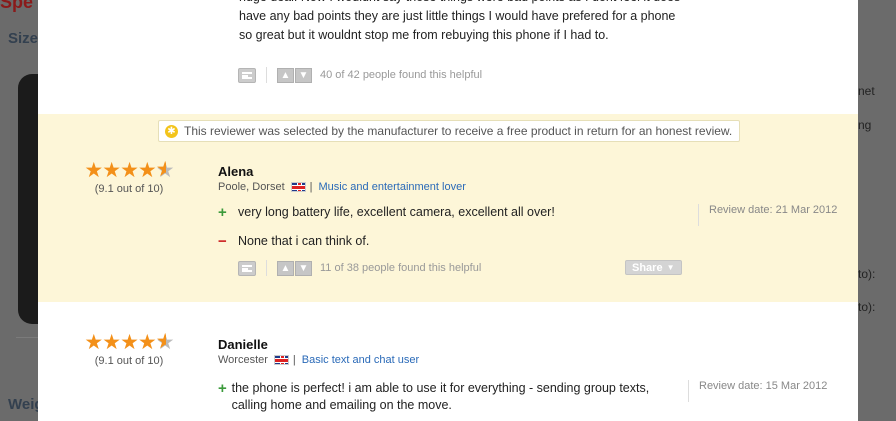  Describe the element at coordinates (443, 241) in the screenshot. I see `con-point: − None that i can think of.` at that location.